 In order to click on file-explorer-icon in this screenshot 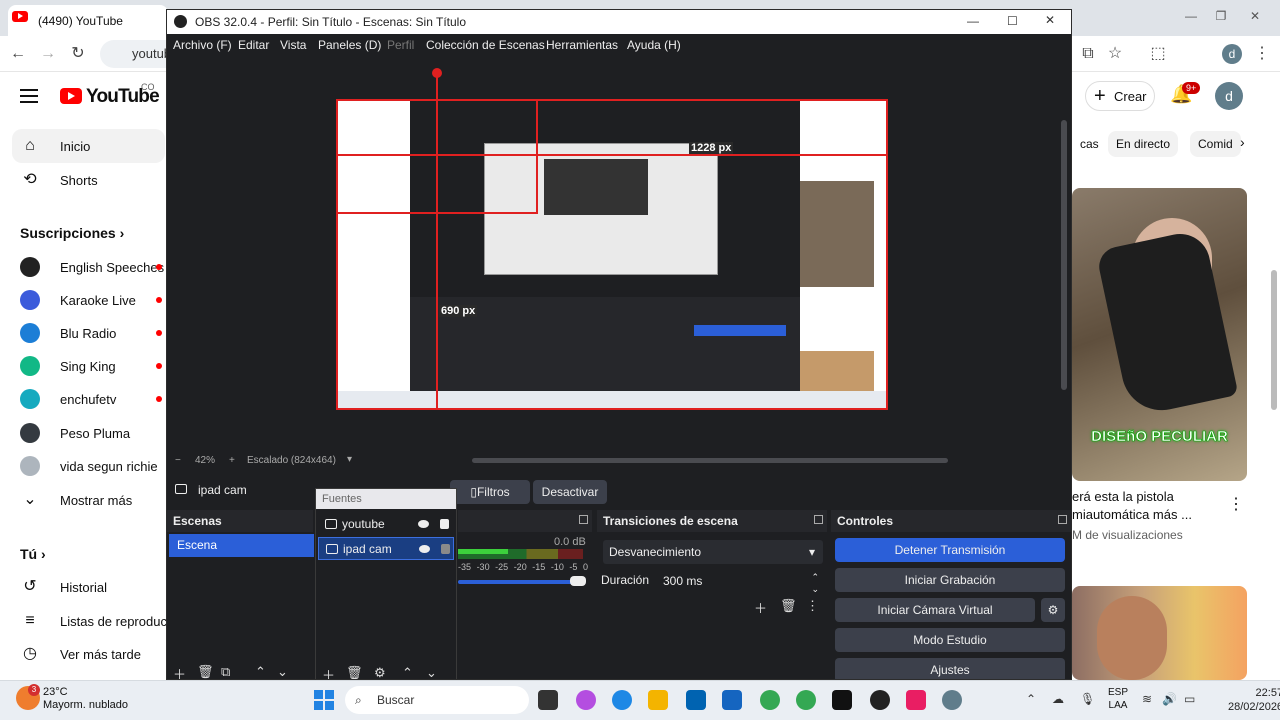, I will do `click(658, 700)`.